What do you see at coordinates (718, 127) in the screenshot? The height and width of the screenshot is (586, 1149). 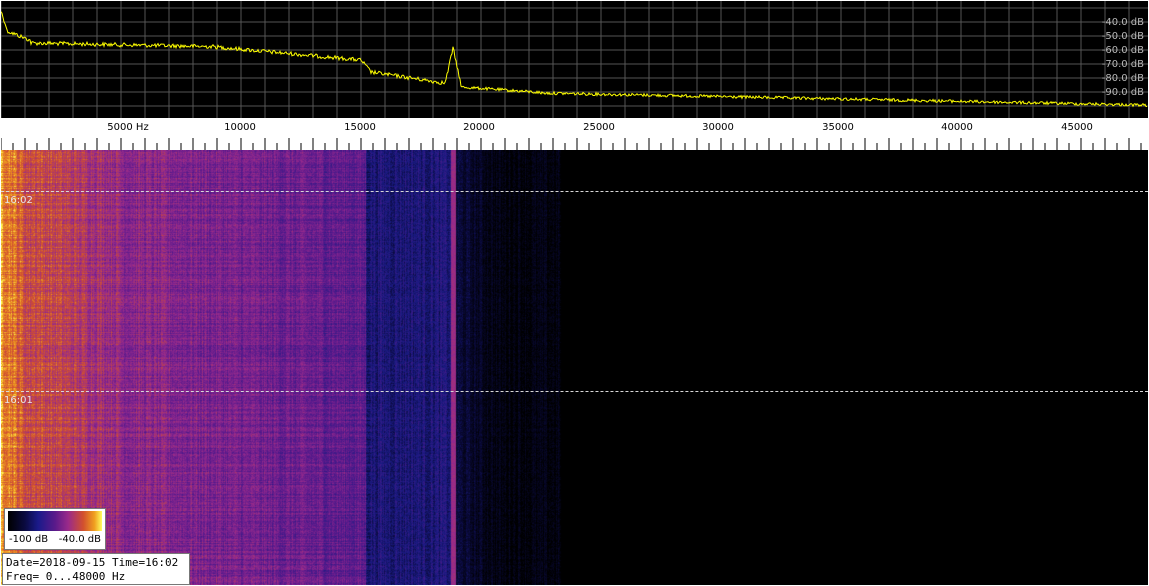 I see `freq-label: 30000` at bounding box center [718, 127].